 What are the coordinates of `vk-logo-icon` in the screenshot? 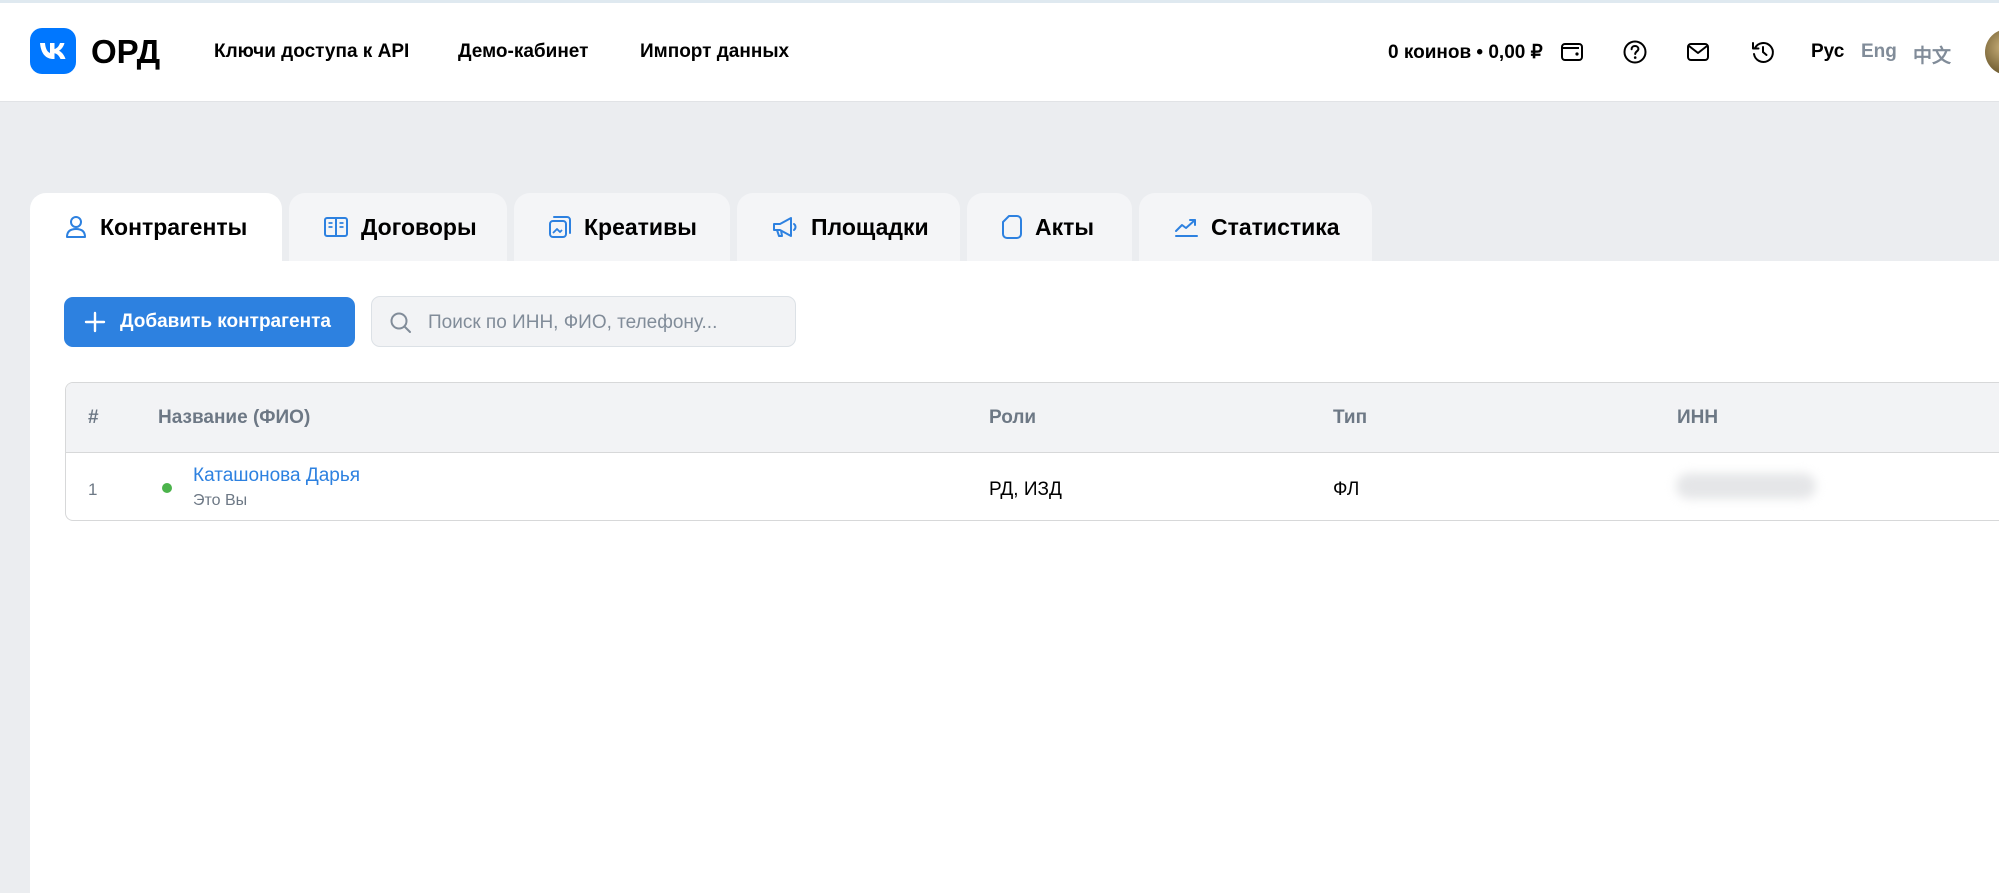 It's located at (53, 51).